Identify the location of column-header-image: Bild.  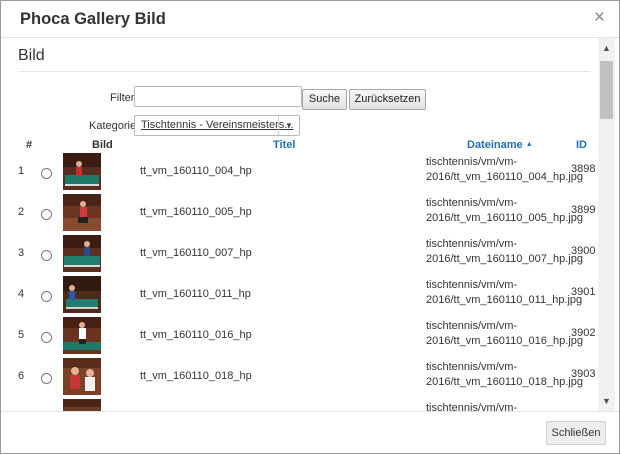
(102, 145).